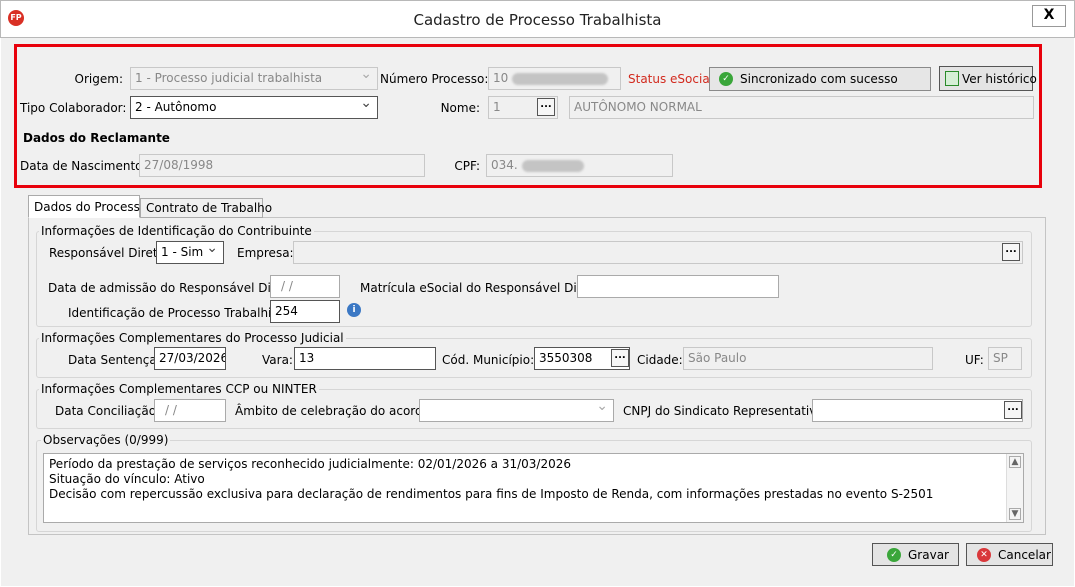  Describe the element at coordinates (1049, 16) in the screenshot. I see `close-button: X` at that location.